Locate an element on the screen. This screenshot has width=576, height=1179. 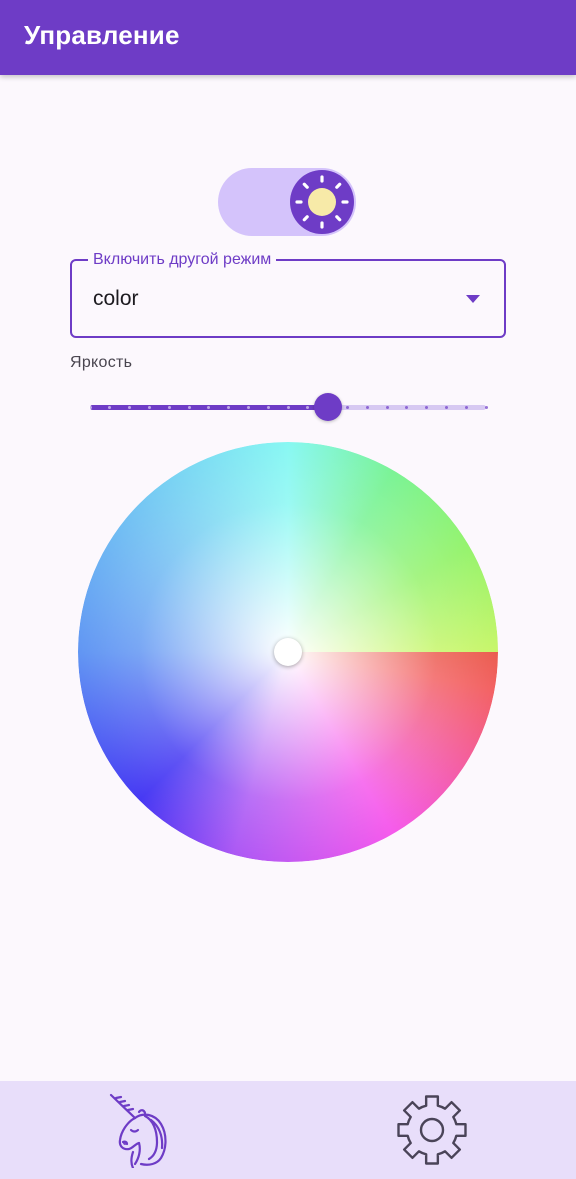
mode-toggle-switch is located at coordinates (287, 202).